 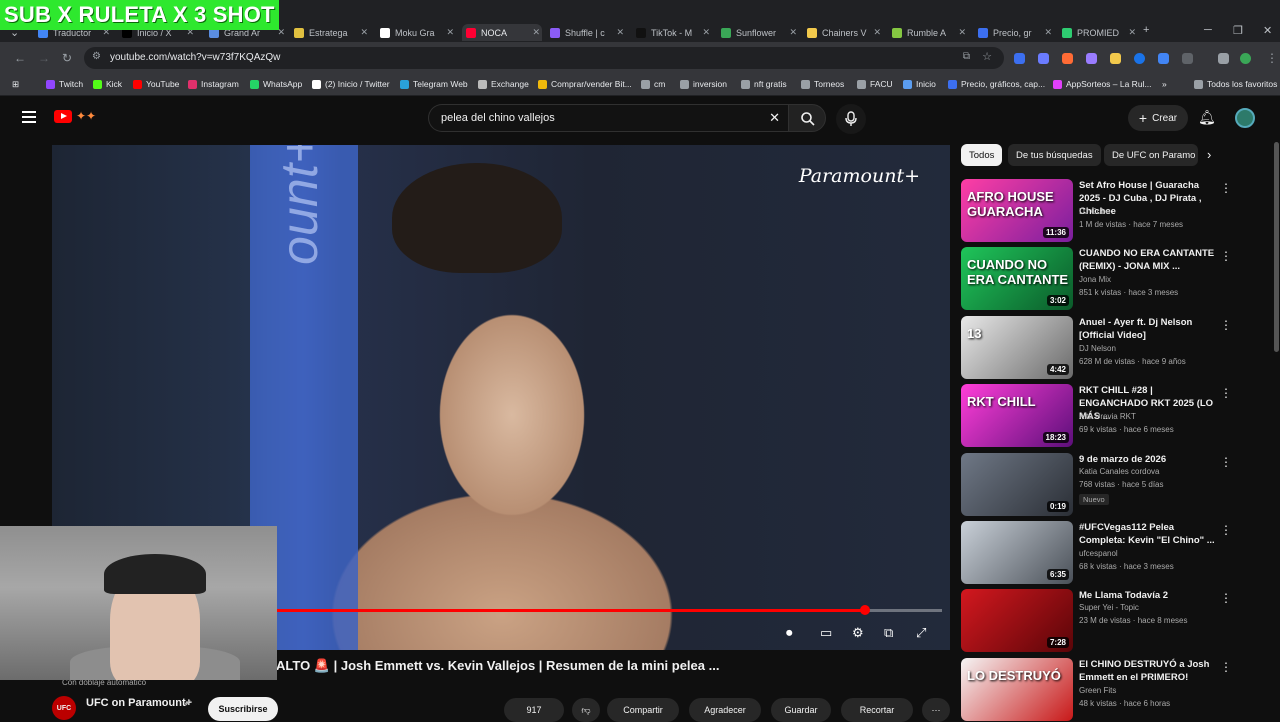 What do you see at coordinates (936, 710) in the screenshot?
I see `more-actions-button: ⋯` at bounding box center [936, 710].